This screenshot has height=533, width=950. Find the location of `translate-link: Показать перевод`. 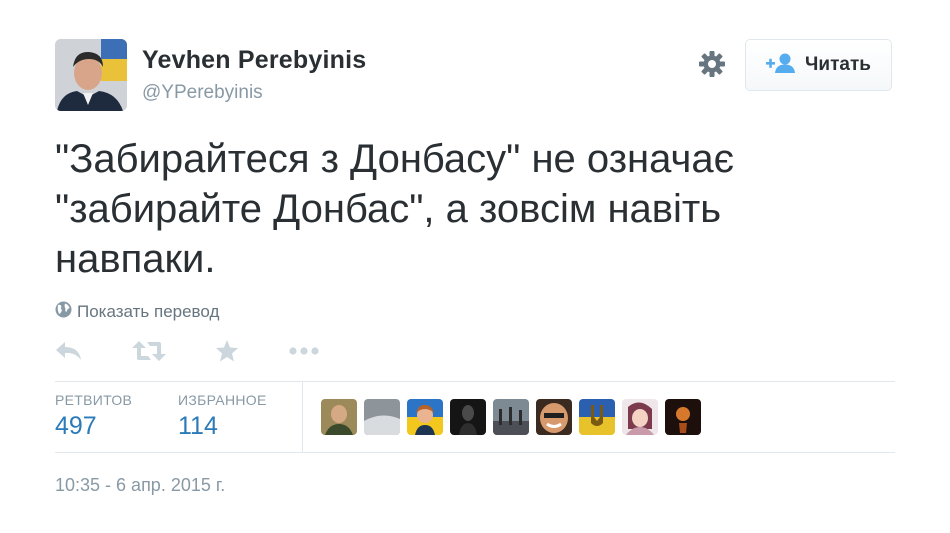

translate-link: Показать перевод is located at coordinates (137, 312).